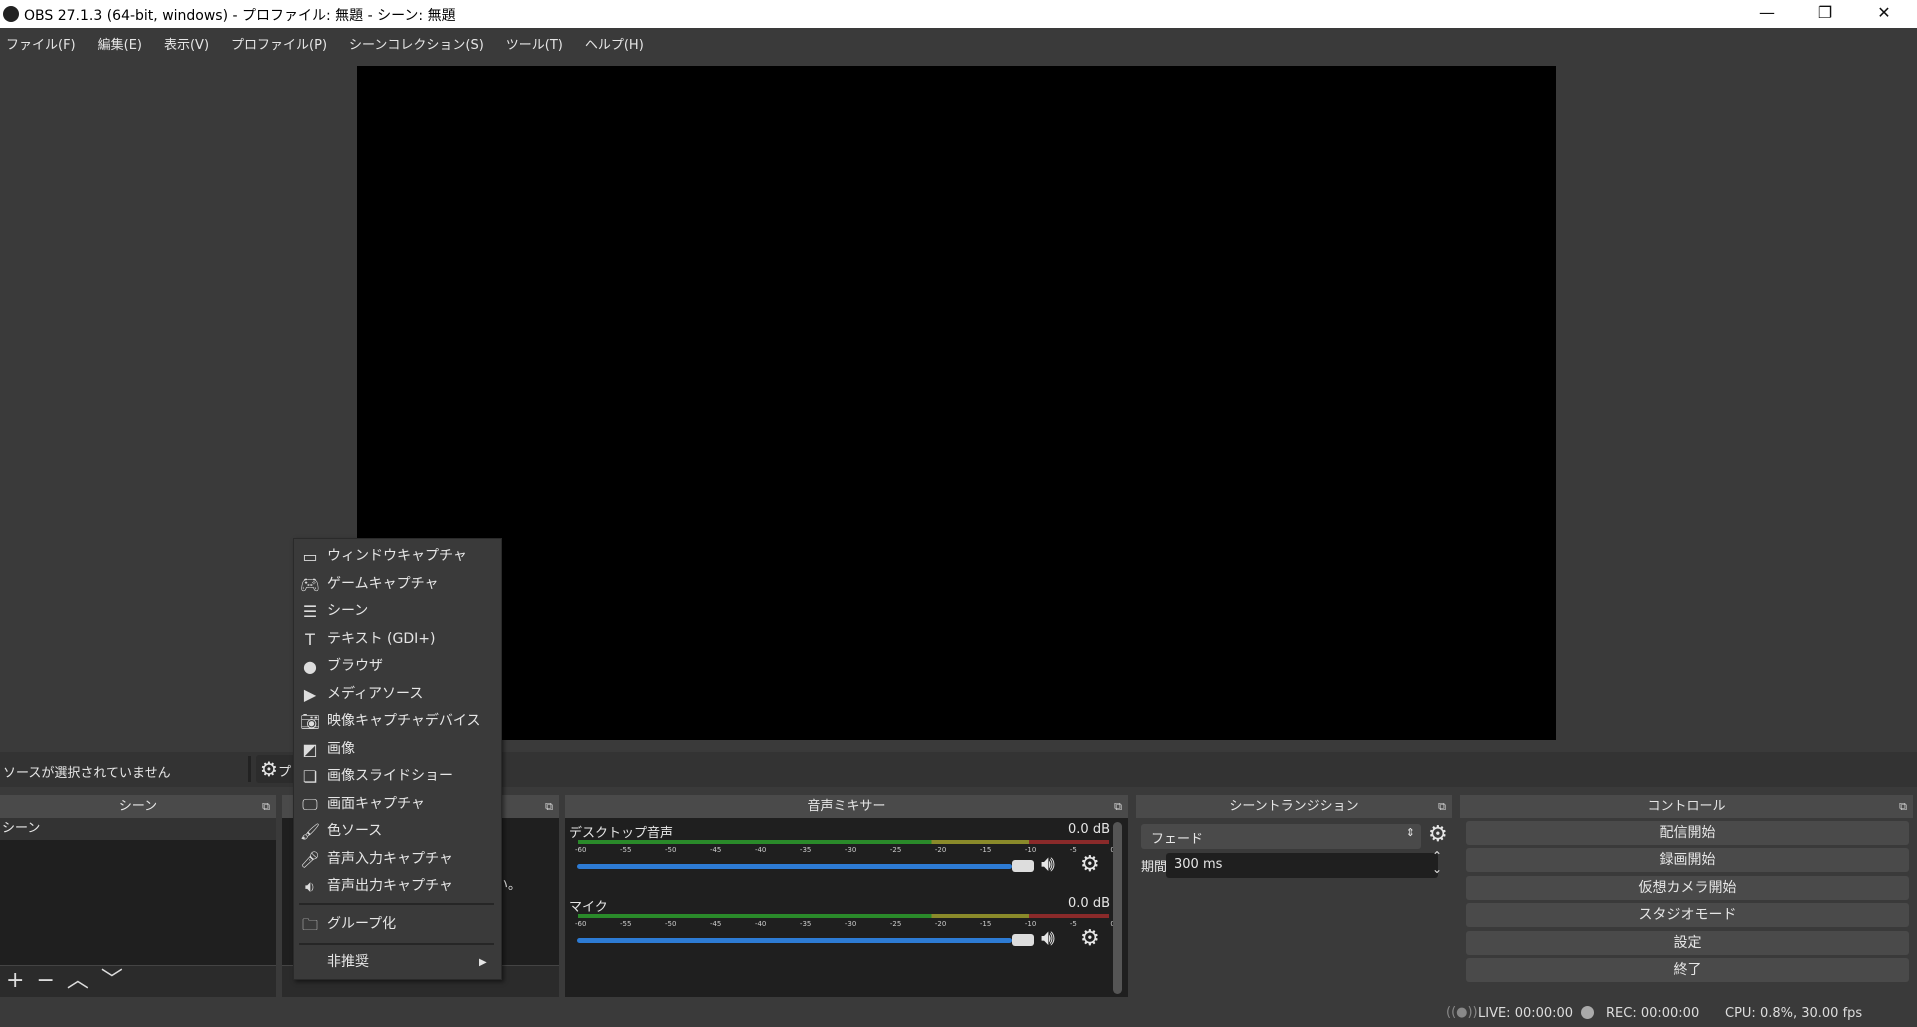 Image resolution: width=1917 pixels, height=1027 pixels. Describe the element at coordinates (45, 980) in the screenshot. I see `remove-icon: −` at that location.